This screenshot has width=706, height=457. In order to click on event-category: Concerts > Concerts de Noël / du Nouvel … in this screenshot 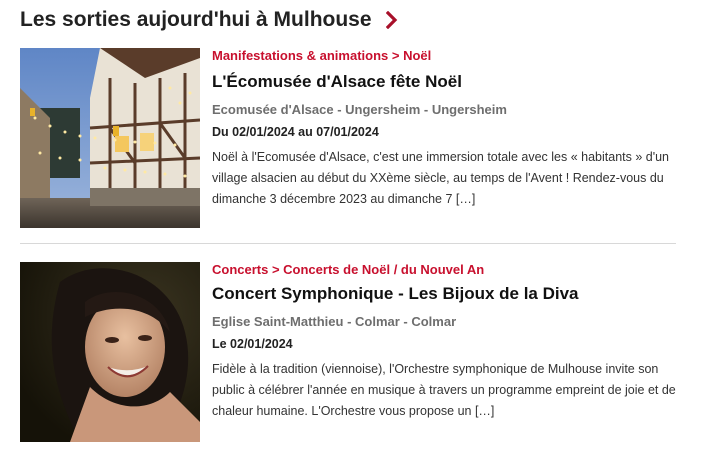, I will do `click(447, 270)`.